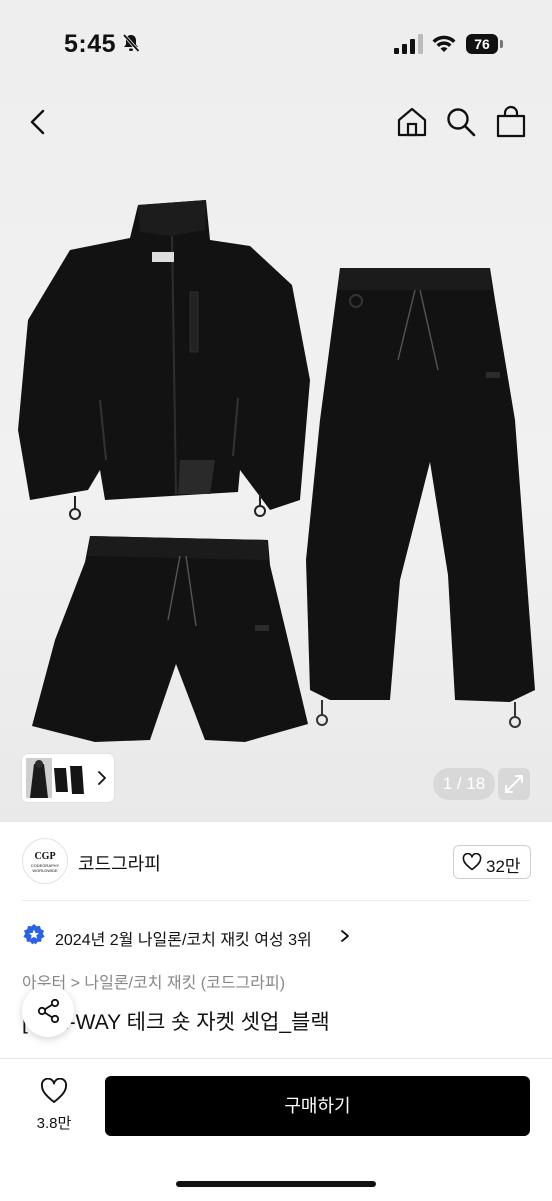 The width and height of the screenshot is (552, 1201). What do you see at coordinates (276, 900) in the screenshot?
I see `divider` at bounding box center [276, 900].